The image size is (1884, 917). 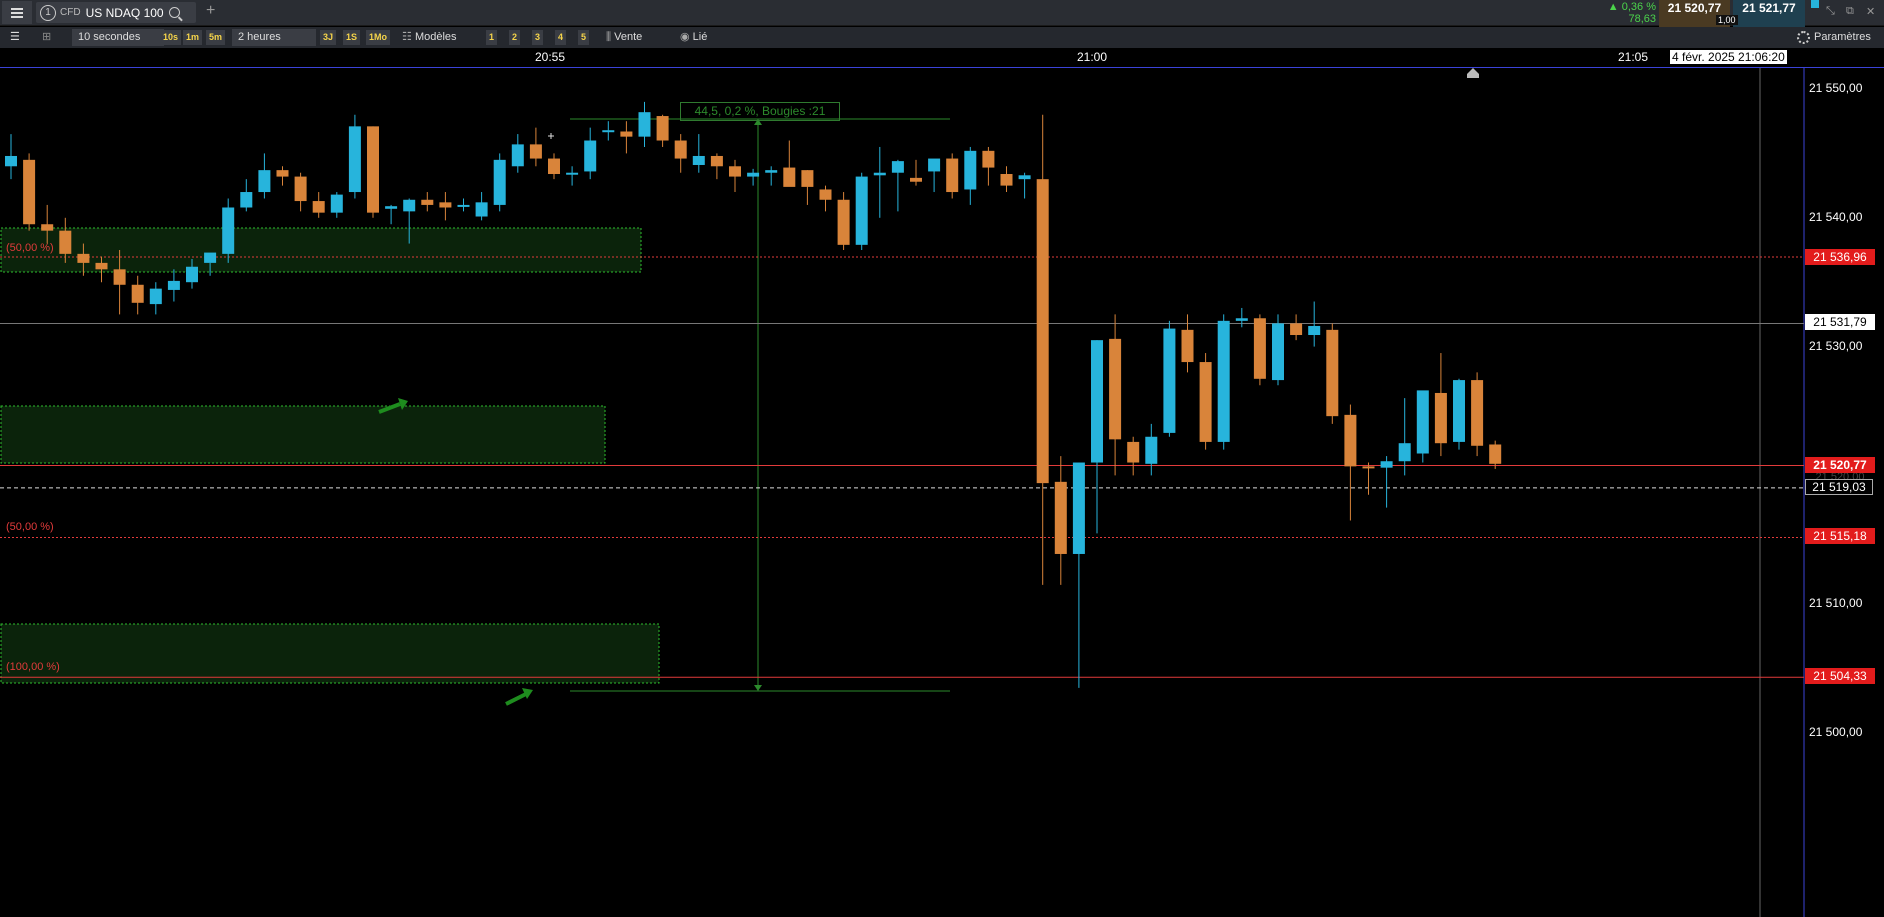 I want to click on instrument-tab: 1 CFD US NDAQ 100, so click(x=116, y=12).